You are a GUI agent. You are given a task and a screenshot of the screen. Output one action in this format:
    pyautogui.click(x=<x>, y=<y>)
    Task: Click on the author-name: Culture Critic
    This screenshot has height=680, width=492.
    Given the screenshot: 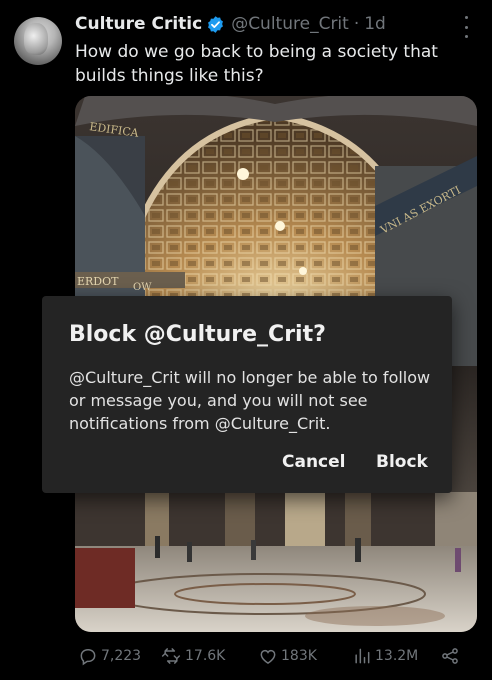 What is the action you would take?
    pyautogui.click(x=138, y=24)
    